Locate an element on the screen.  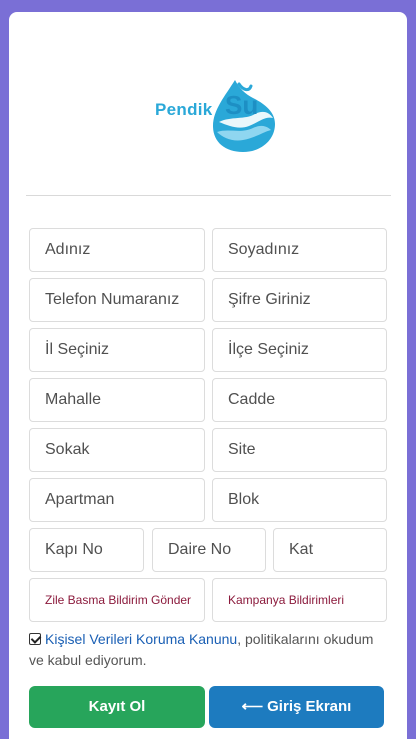
city-select: İl Seçiniz is located at coordinates (117, 350).